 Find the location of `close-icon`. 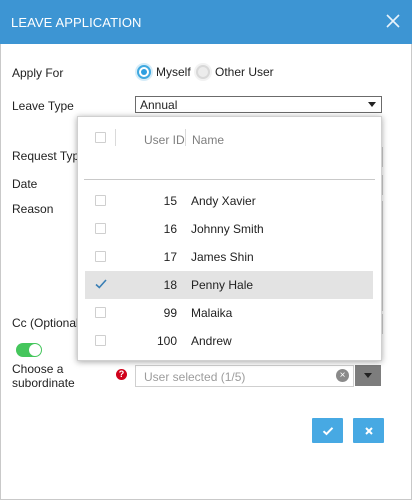

close-icon is located at coordinates (393, 21).